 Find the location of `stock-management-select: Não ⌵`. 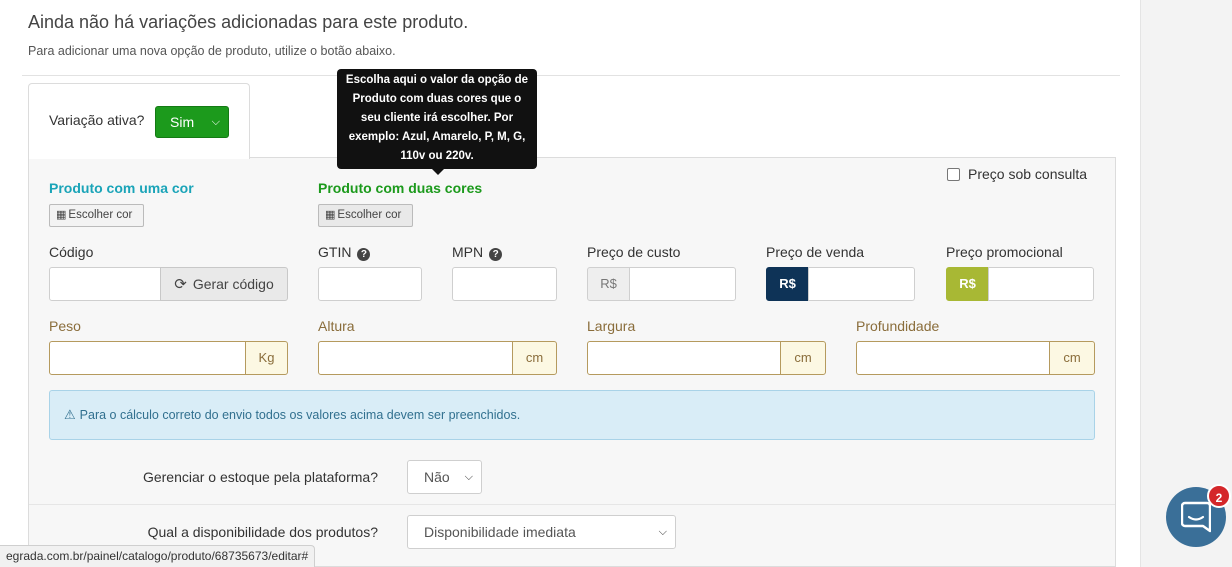

stock-management-select: Não ⌵ is located at coordinates (444, 477).